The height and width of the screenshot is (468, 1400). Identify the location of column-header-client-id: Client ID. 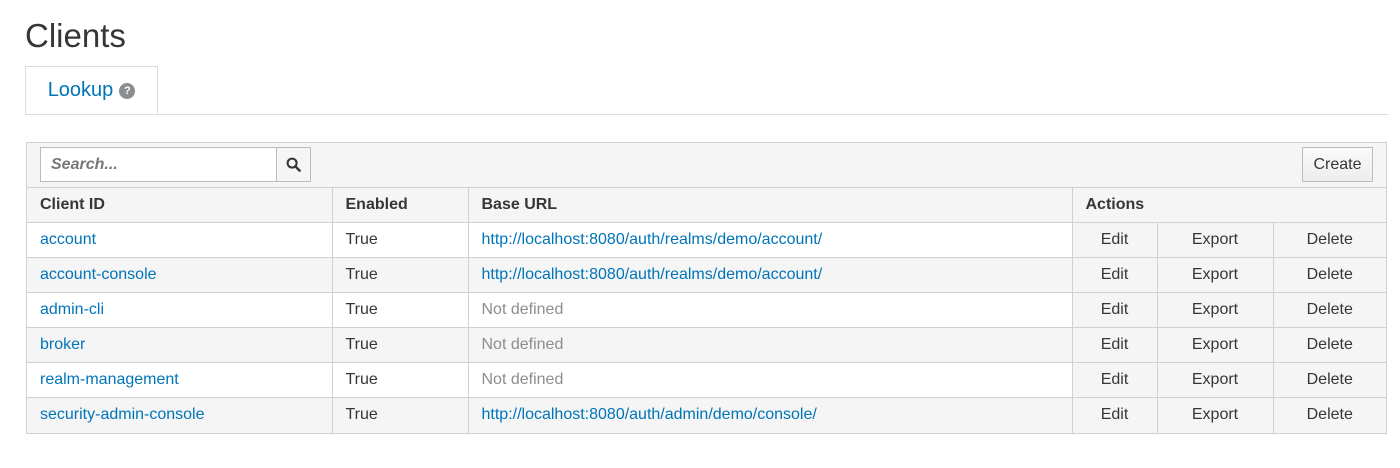
(180, 205).